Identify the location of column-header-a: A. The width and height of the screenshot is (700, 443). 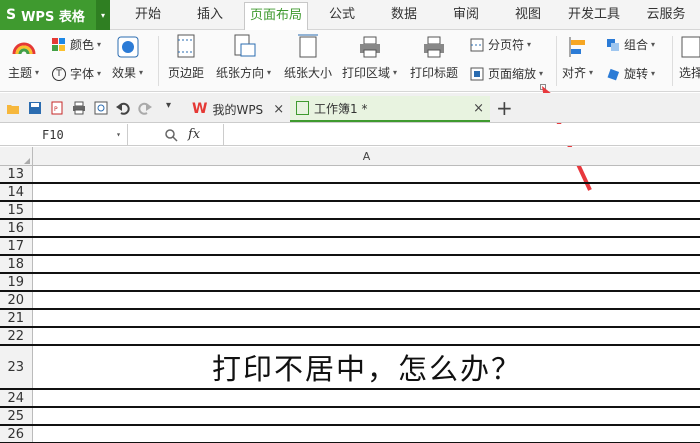
(366, 156).